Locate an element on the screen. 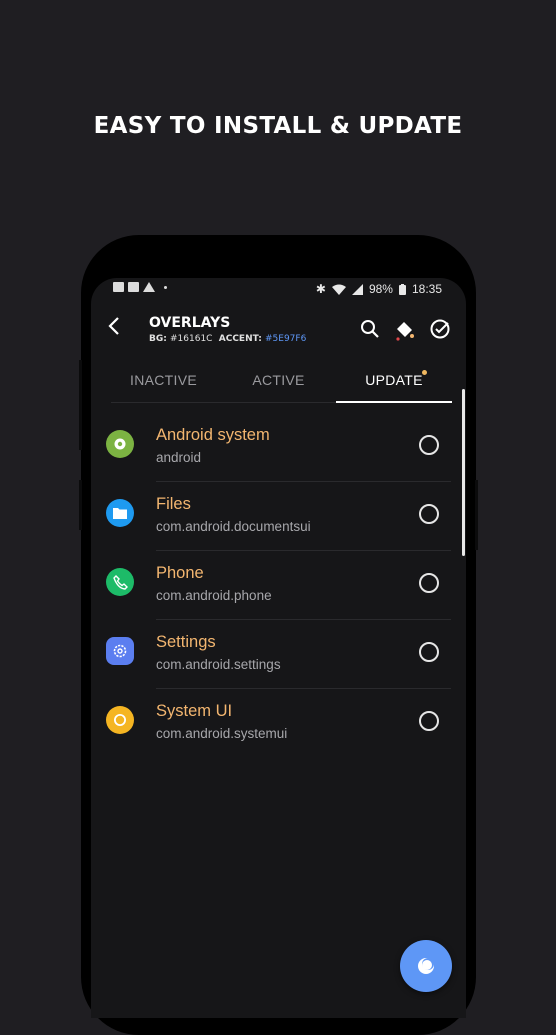 Image resolution: width=556 pixels, height=1035 pixels. overlay-name: System UI is located at coordinates (194, 711).